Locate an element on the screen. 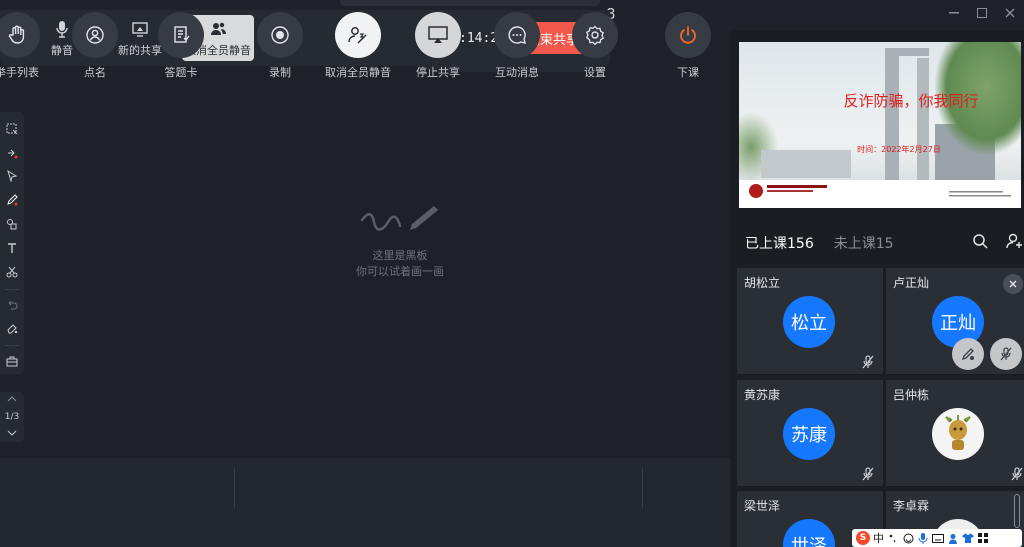 The image size is (1024, 547). school-logo is located at coordinates (756, 191).